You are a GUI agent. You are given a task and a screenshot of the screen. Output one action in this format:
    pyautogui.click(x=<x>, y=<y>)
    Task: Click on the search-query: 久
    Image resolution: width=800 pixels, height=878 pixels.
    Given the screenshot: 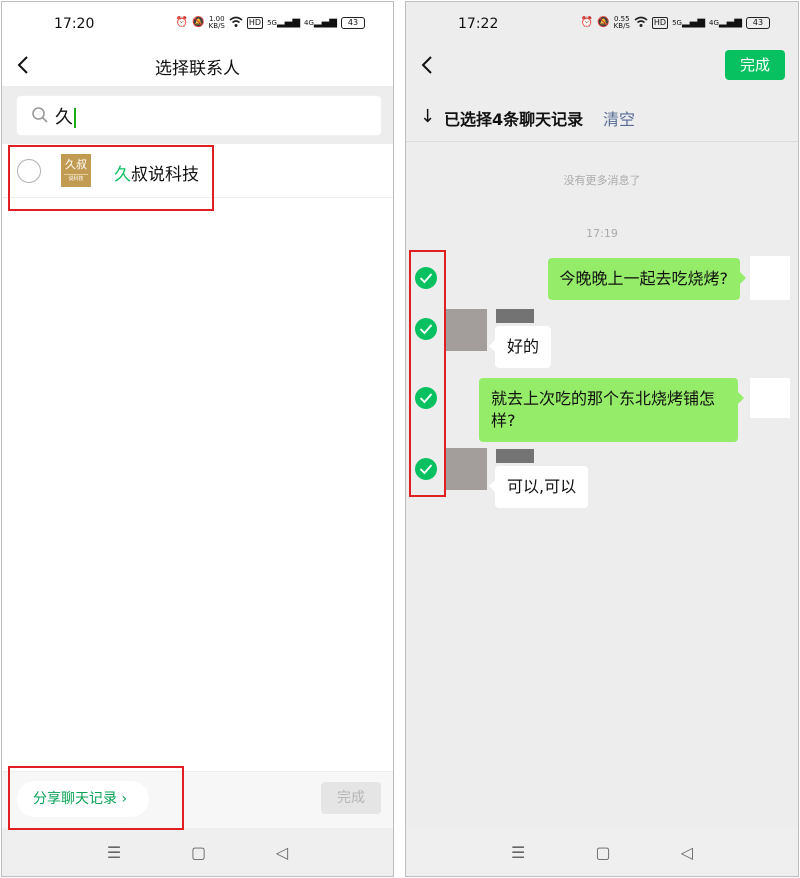 What is the action you would take?
    pyautogui.click(x=65, y=116)
    